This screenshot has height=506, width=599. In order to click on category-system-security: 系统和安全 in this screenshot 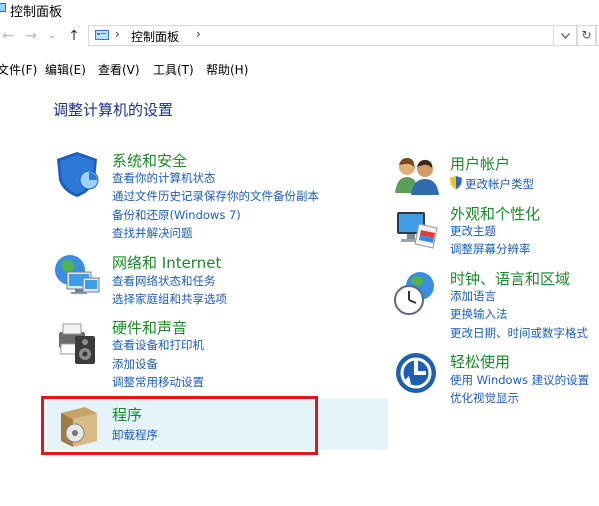, I will do `click(149, 160)`.